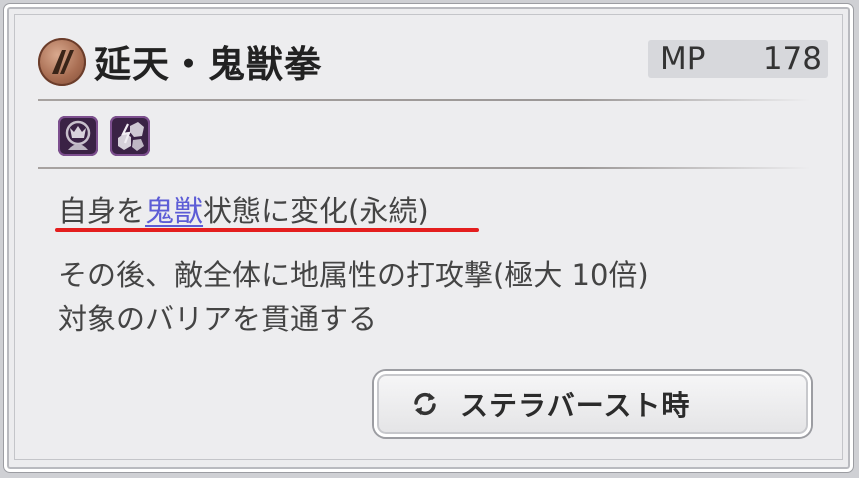 The width and height of the screenshot is (859, 478). I want to click on description-line-1: 自身を鬼獣状態に変化(永続), so click(243, 209).